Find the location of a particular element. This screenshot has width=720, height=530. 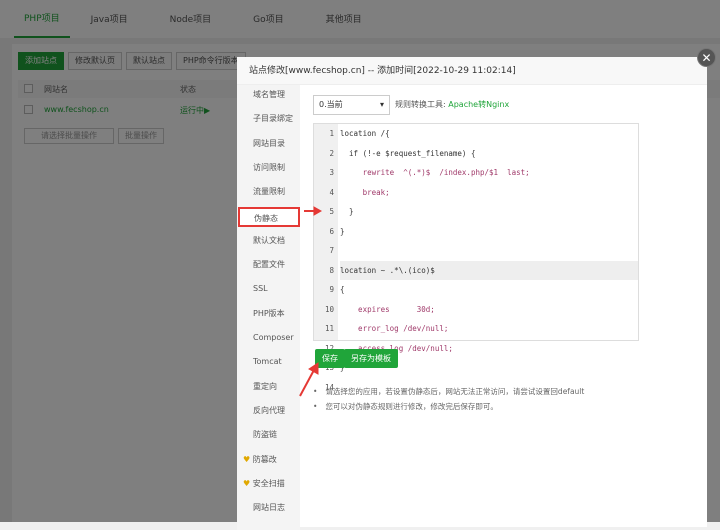

annotation-arrows is located at coordinates (311, 301).